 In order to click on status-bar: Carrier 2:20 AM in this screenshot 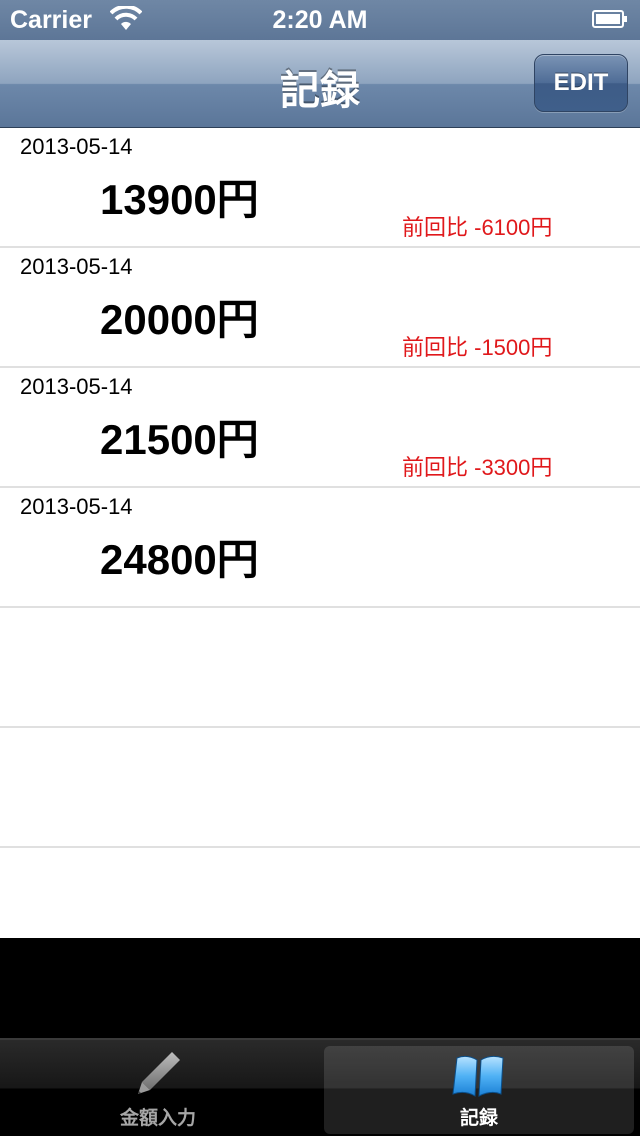, I will do `click(320, 20)`.